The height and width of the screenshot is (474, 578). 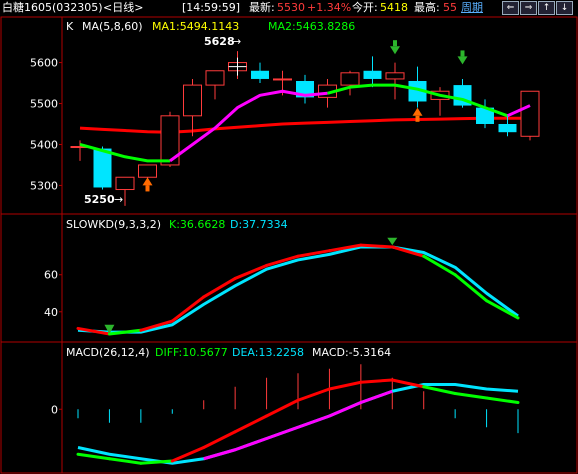 What do you see at coordinates (259, 224) in the screenshot?
I see `kd-d-legend: D:37.7334` at bounding box center [259, 224].